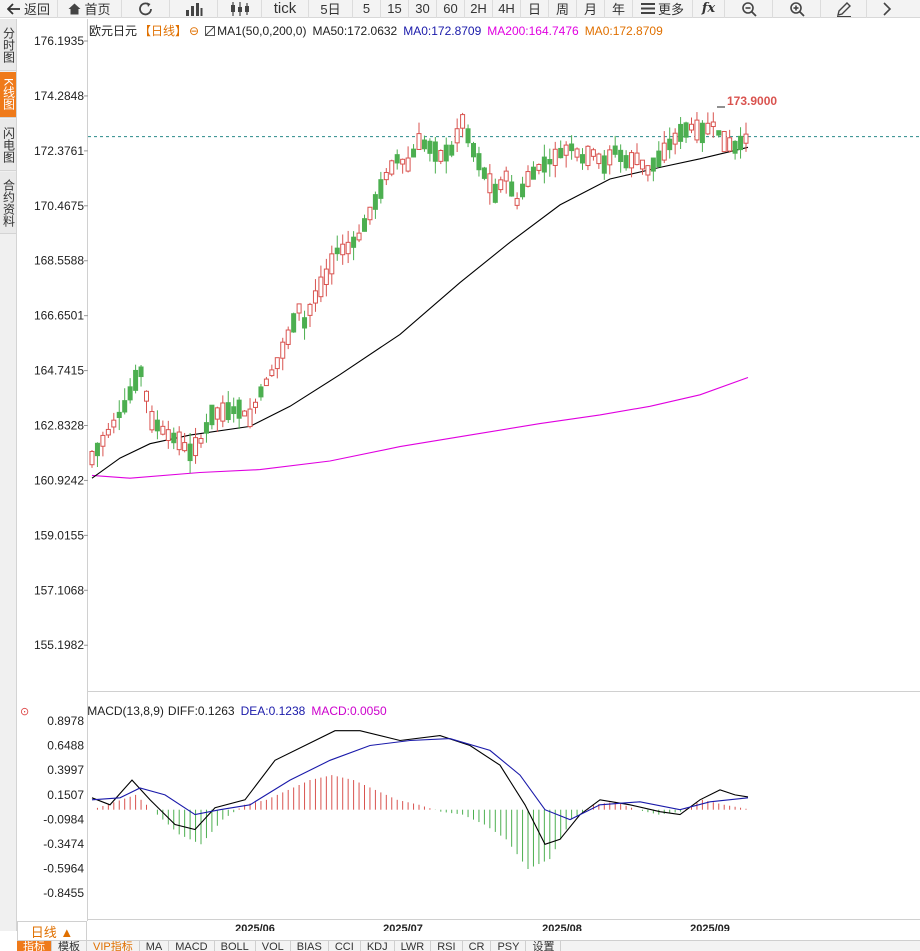  I want to click on high-marker: 173.9000, so click(747, 101).